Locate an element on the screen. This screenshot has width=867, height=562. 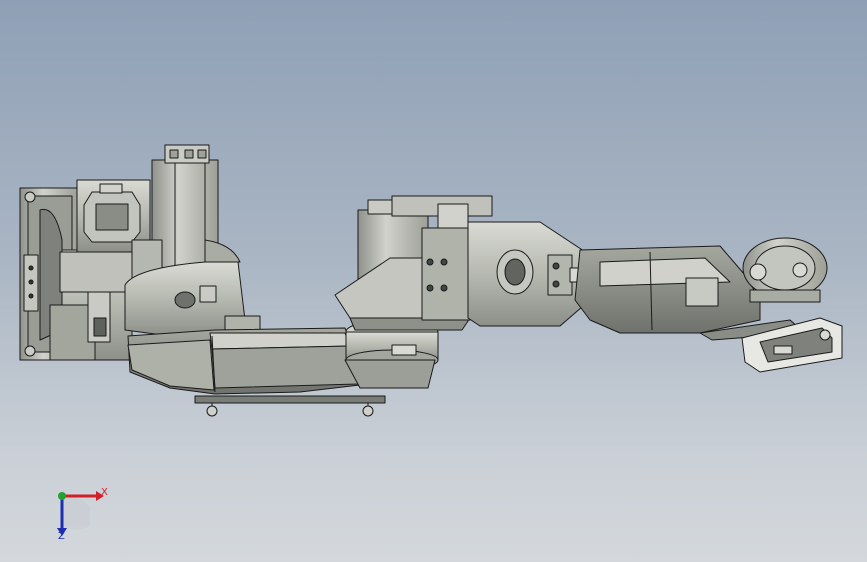
joint-bore-icon is located at coordinates (515, 272).